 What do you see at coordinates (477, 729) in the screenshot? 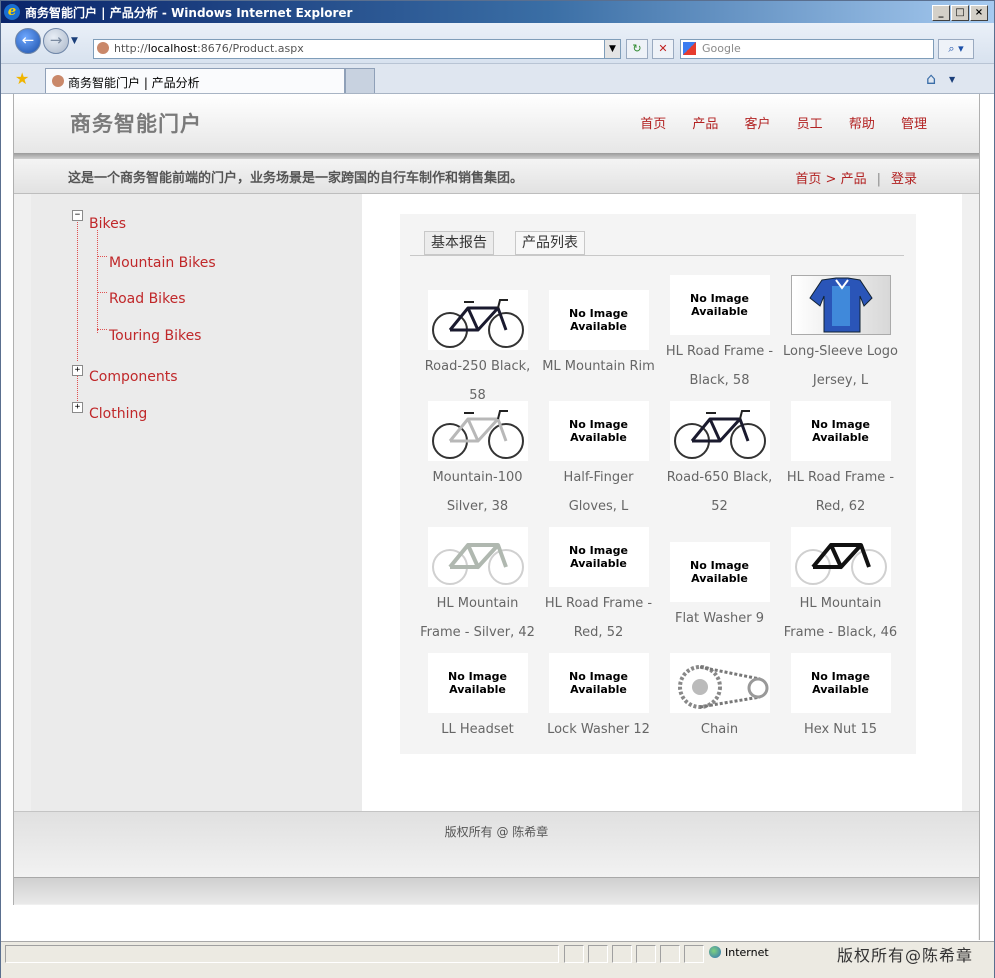
I see `product-name: LL Headset` at bounding box center [477, 729].